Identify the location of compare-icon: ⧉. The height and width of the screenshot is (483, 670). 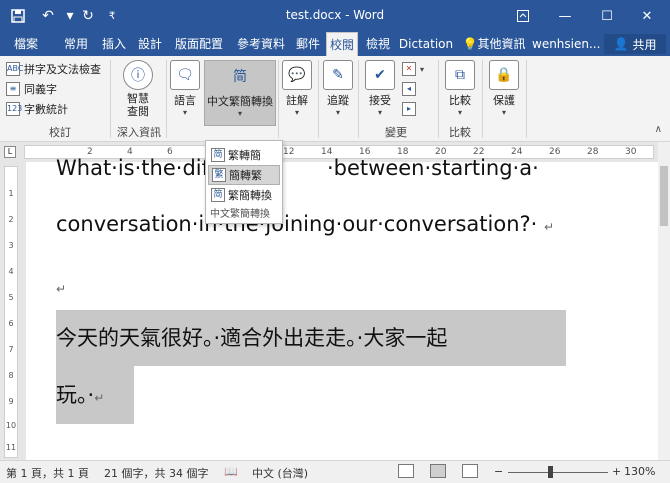
(460, 75).